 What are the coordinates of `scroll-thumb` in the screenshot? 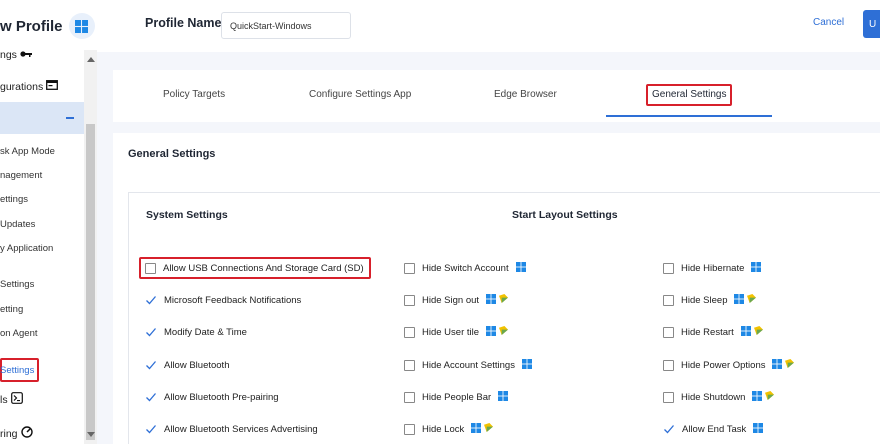 It's located at (90, 282).